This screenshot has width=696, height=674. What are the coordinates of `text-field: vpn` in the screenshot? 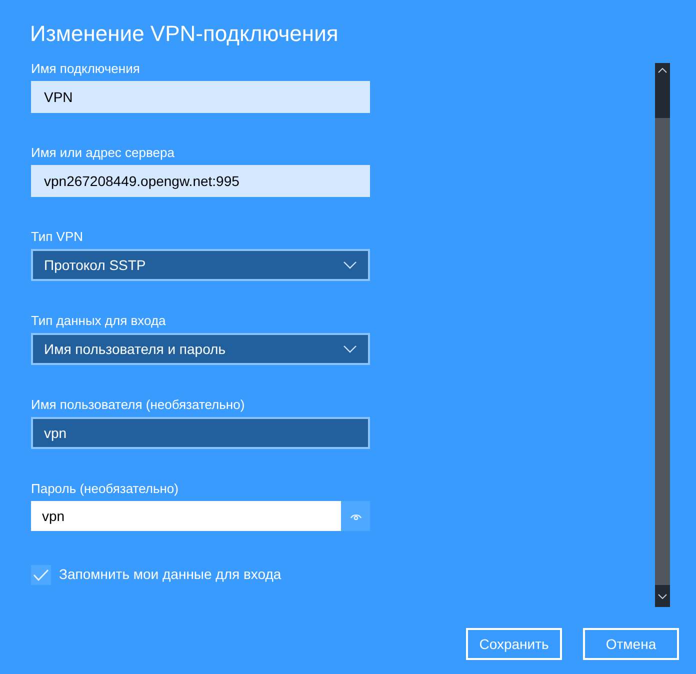 It's located at (200, 433).